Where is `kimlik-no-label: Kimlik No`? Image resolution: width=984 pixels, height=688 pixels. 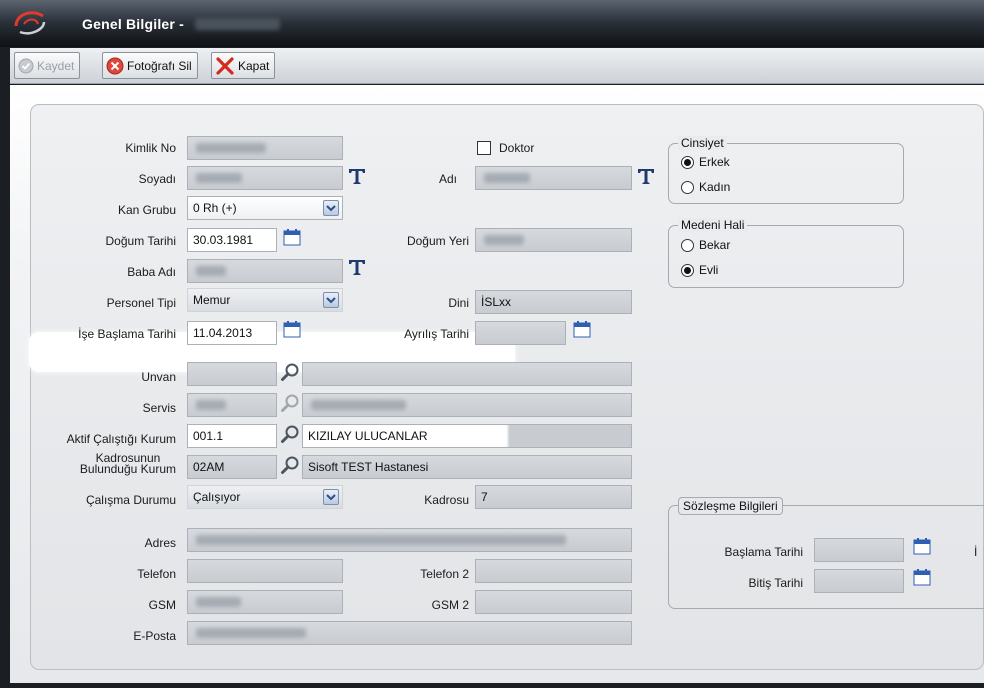 kimlik-no-label: Kimlik No is located at coordinates (150, 148).